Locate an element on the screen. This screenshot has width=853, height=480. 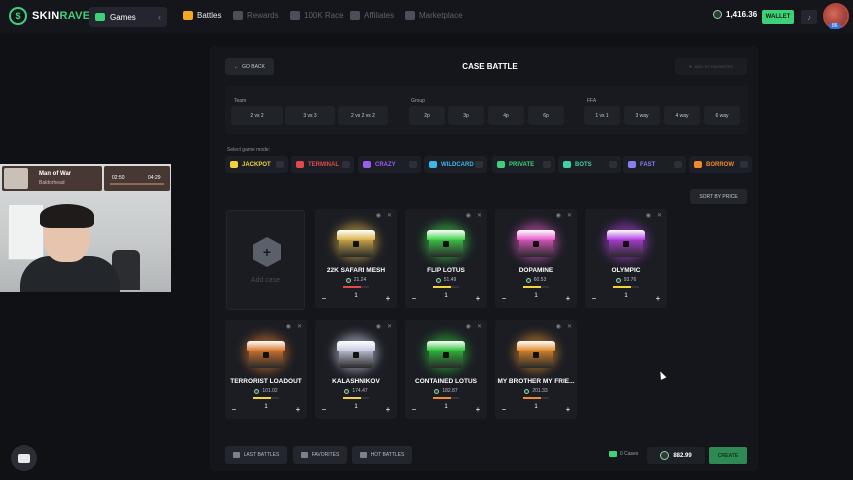
option-2v2v2: 2 vs 2 vs 2 is located at coordinates (363, 115).